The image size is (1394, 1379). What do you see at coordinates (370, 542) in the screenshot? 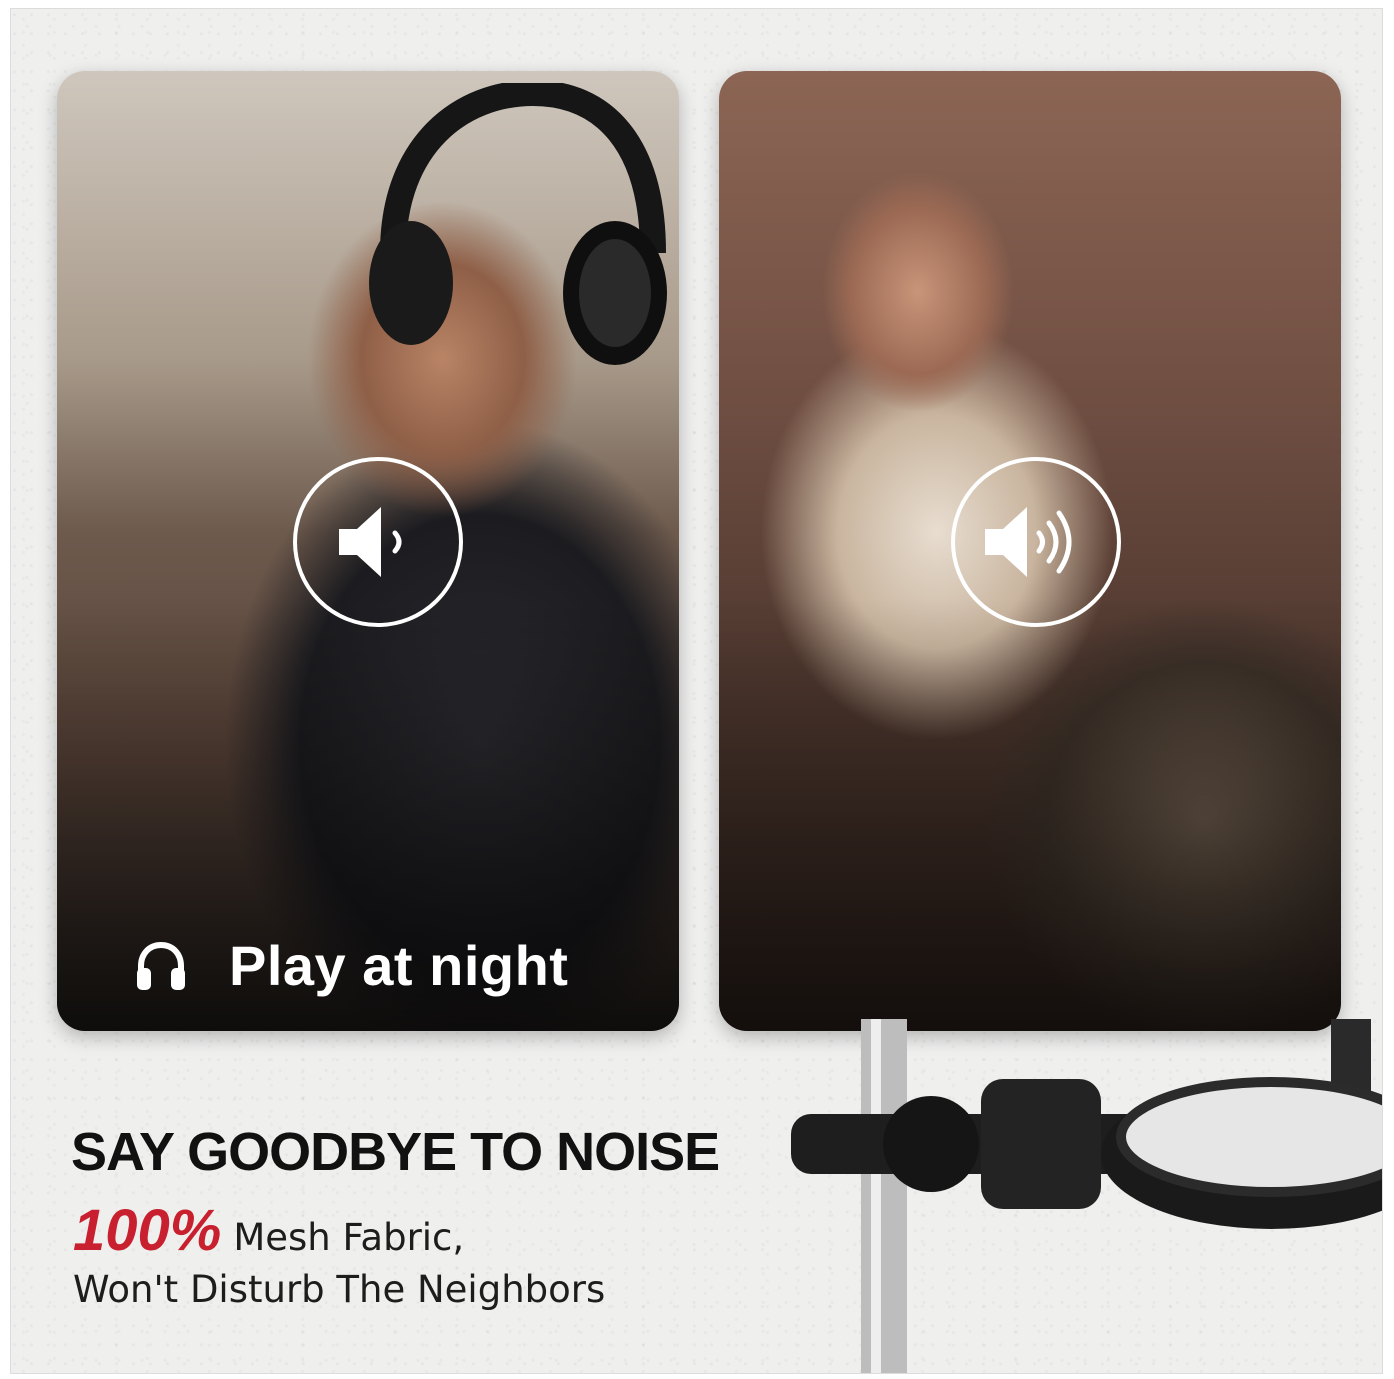
I see `speaker-low-volume-icon` at bounding box center [370, 542].